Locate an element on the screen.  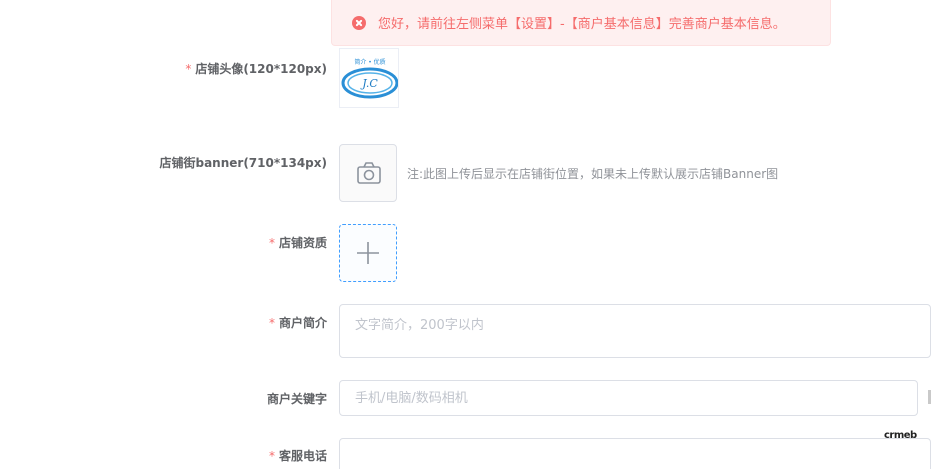
keywords-label-text: 商户关键字 is located at coordinates (296, 399).